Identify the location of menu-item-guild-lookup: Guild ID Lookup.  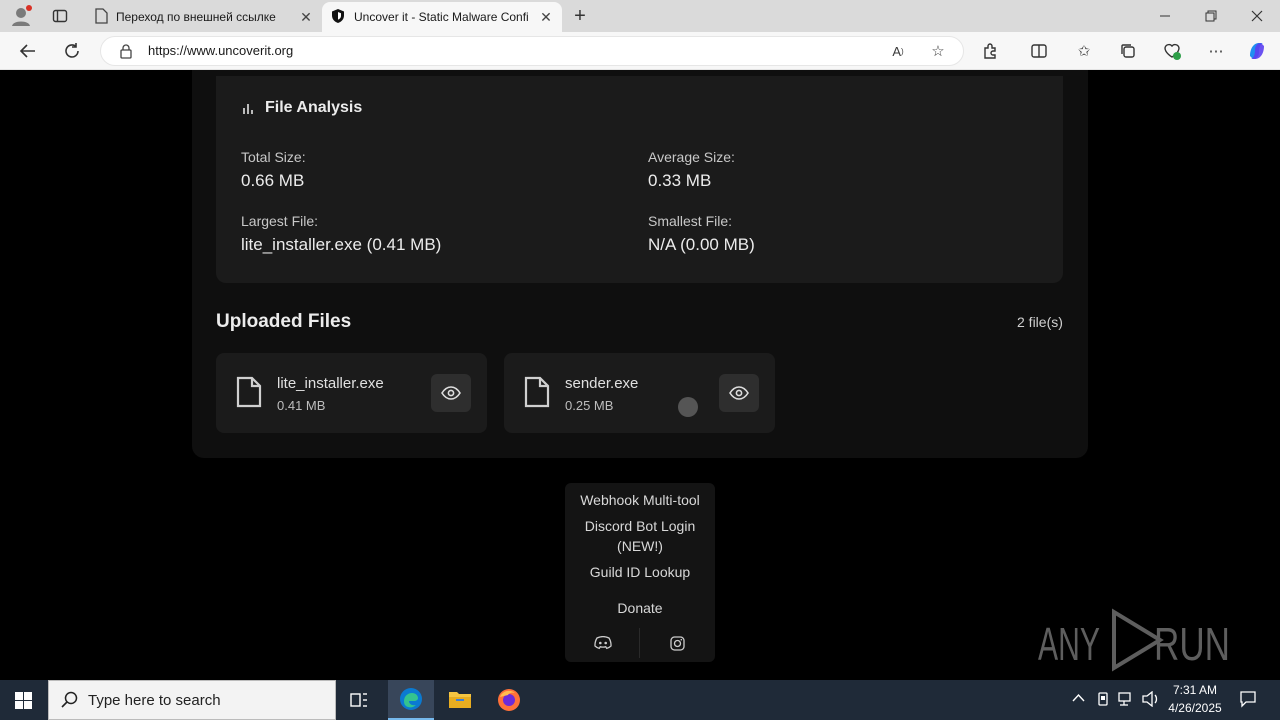
(640, 572).